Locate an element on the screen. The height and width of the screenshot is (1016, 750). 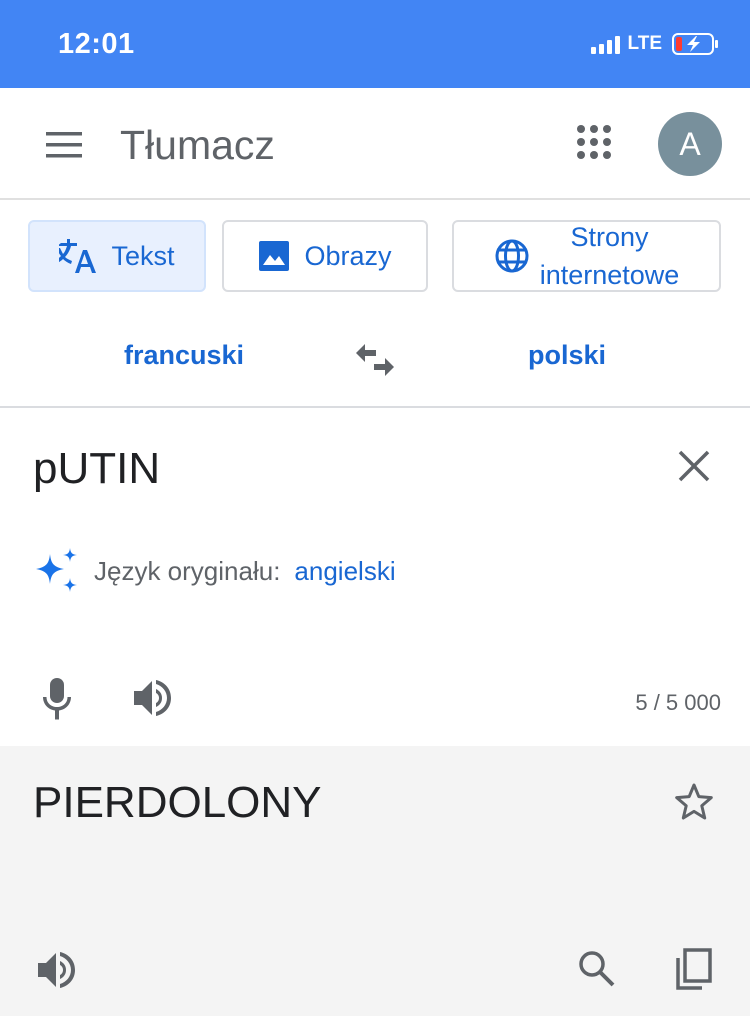
globe-icon is located at coordinates (512, 256).